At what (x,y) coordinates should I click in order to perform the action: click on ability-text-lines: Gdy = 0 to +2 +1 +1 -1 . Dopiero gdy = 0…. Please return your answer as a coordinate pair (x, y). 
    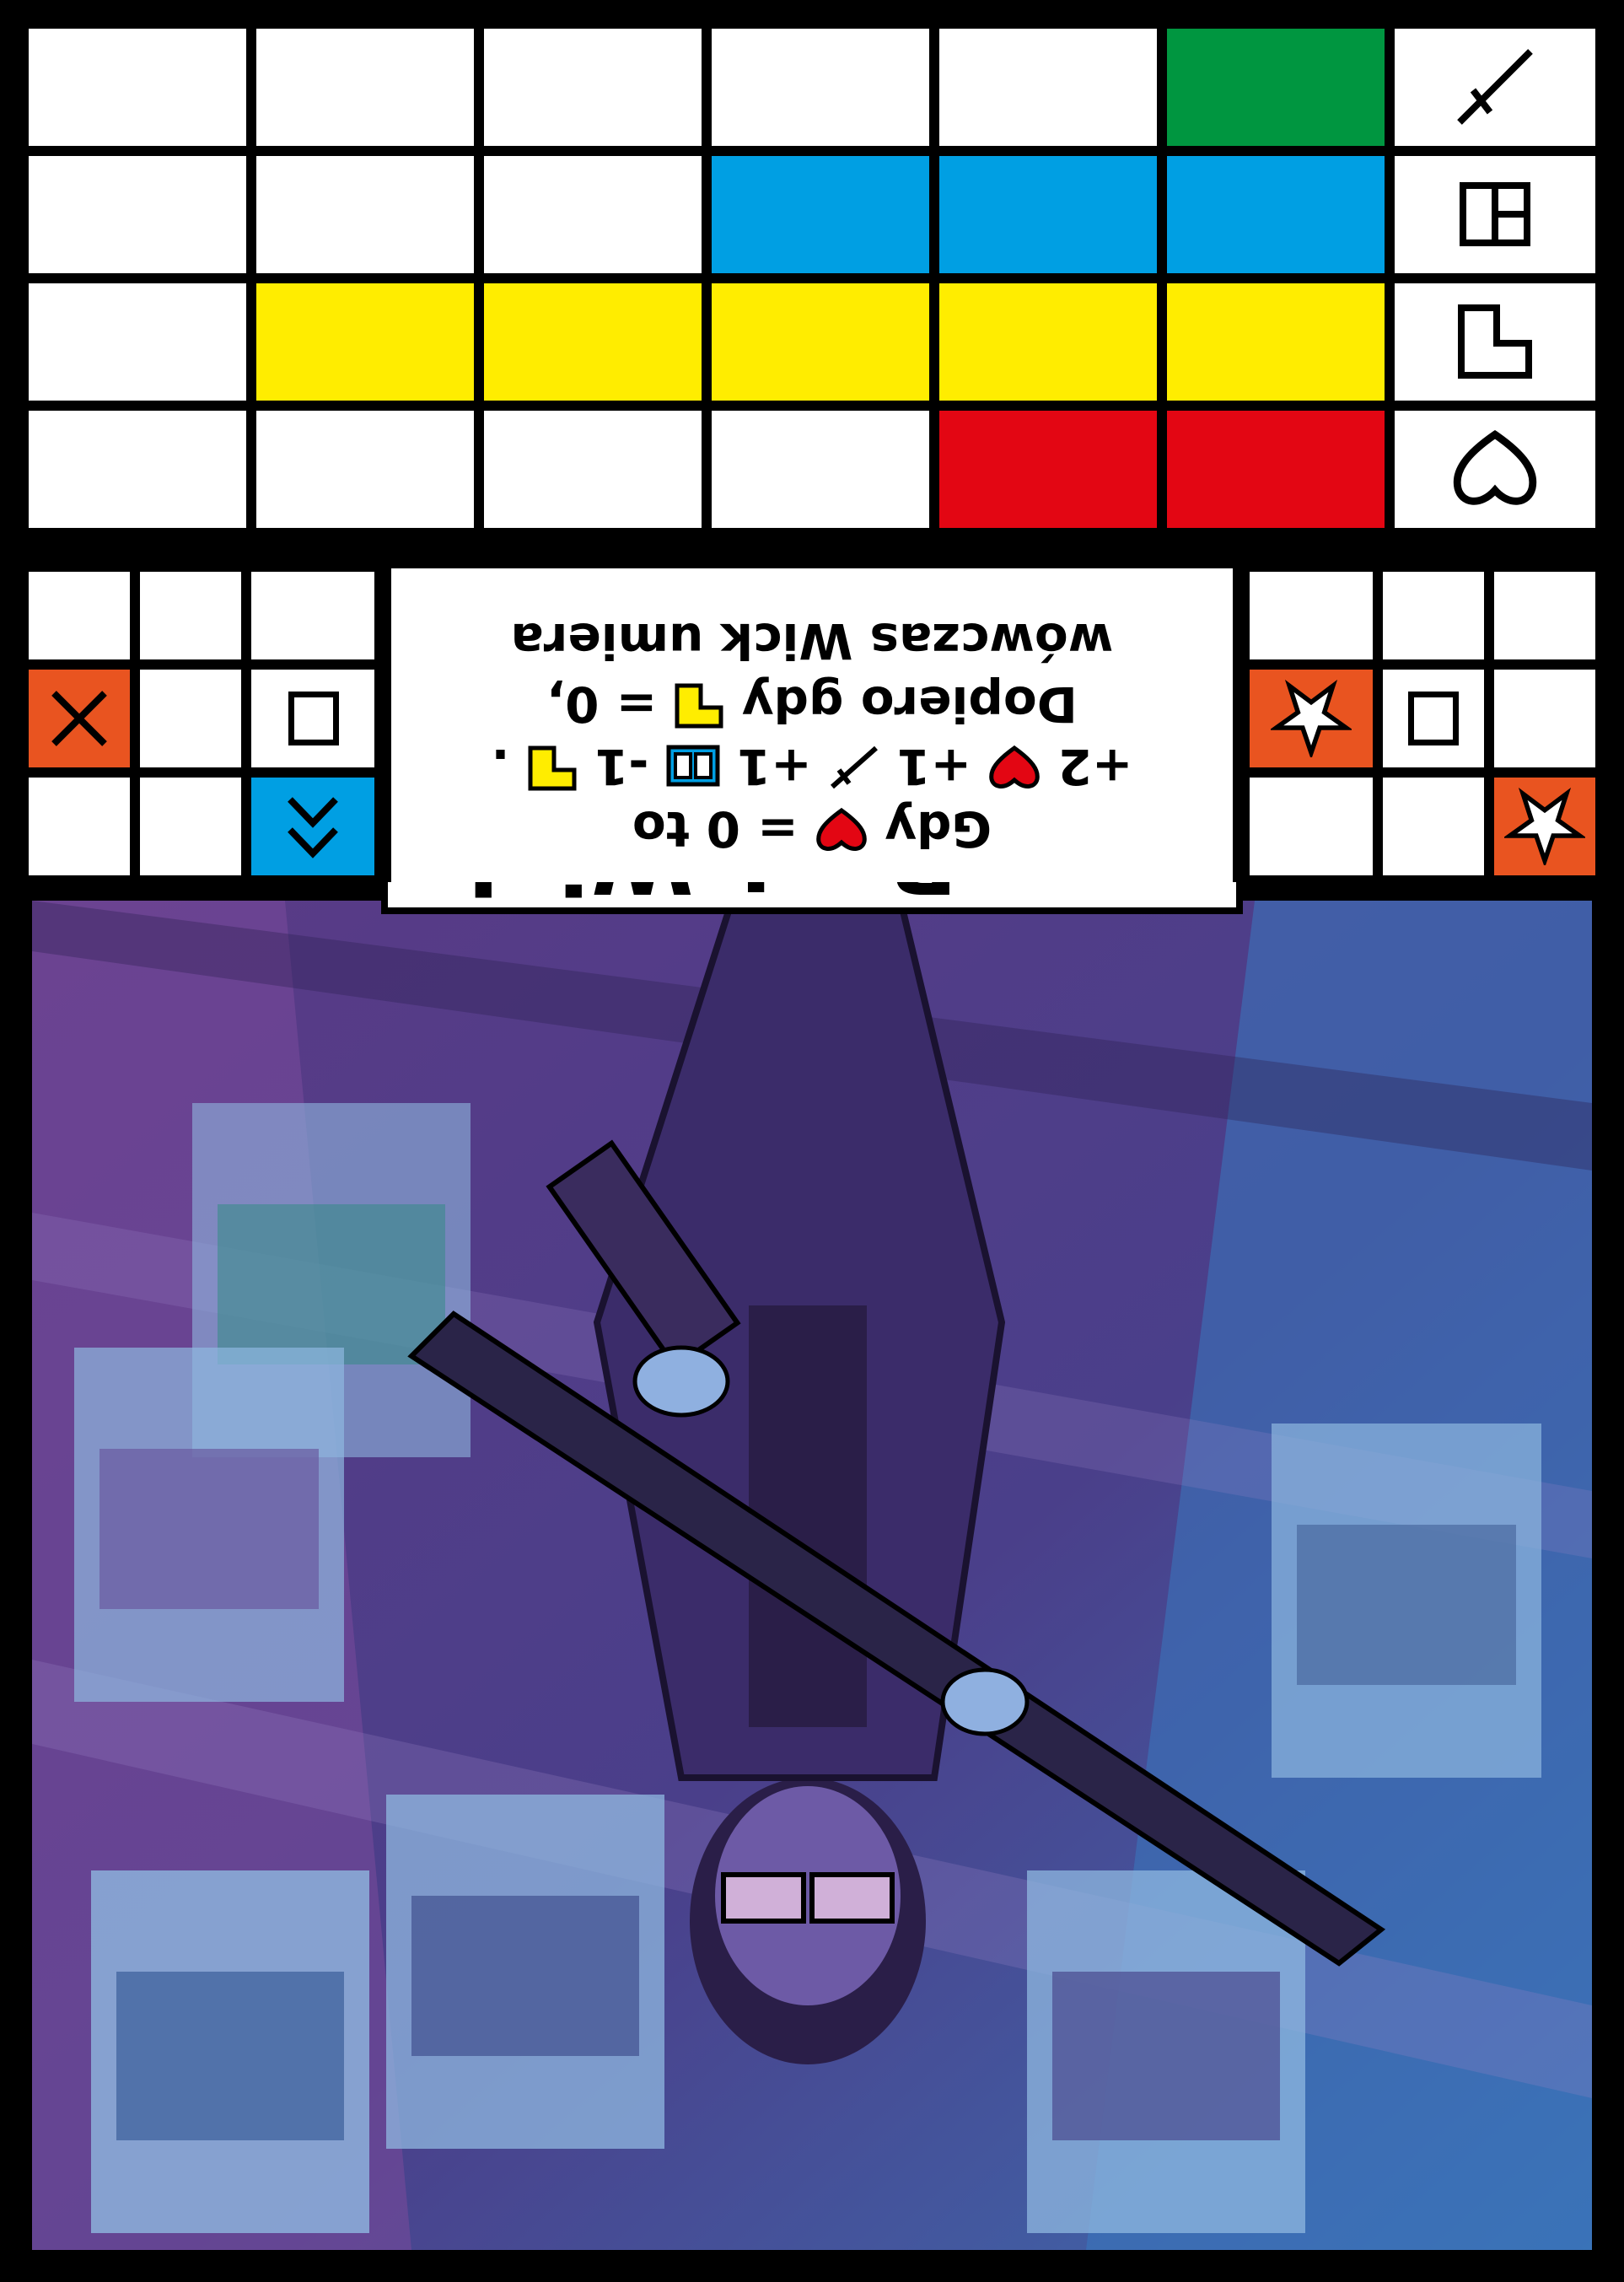
    Looking at the image, I should click on (812, 722).